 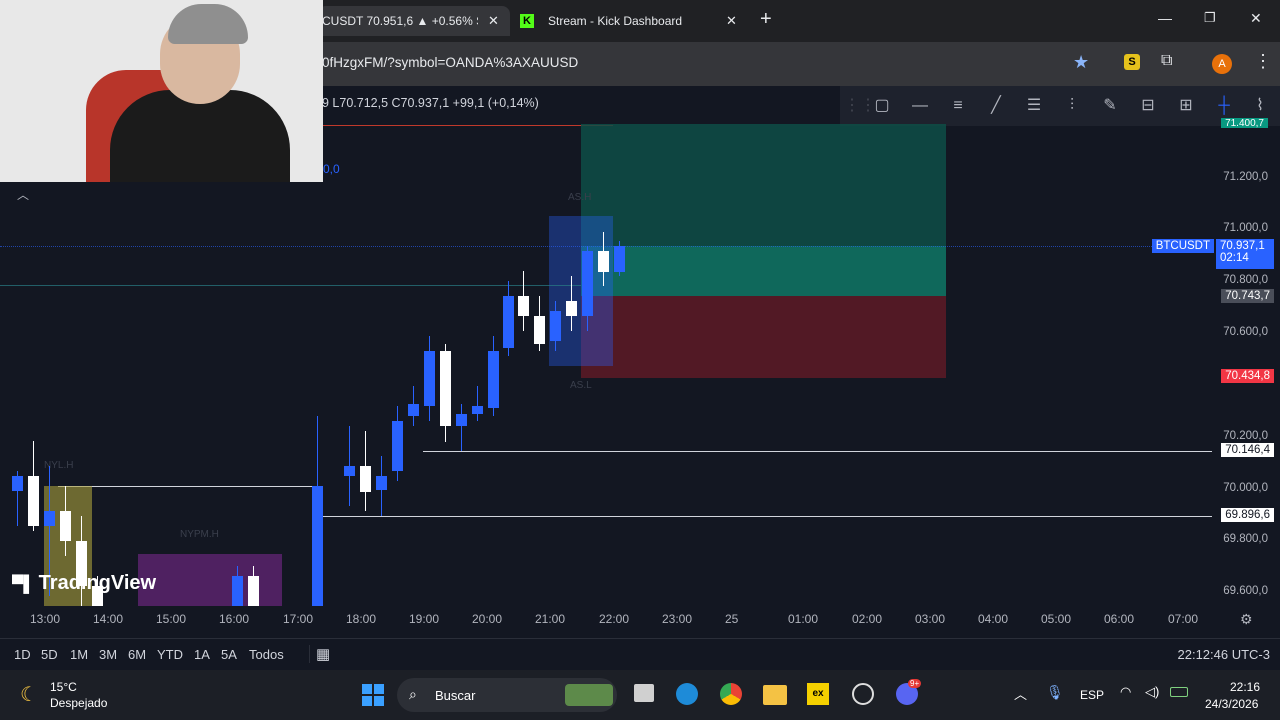 I want to click on drag-handle-icon: ⋮⋮, so click(x=860, y=106).